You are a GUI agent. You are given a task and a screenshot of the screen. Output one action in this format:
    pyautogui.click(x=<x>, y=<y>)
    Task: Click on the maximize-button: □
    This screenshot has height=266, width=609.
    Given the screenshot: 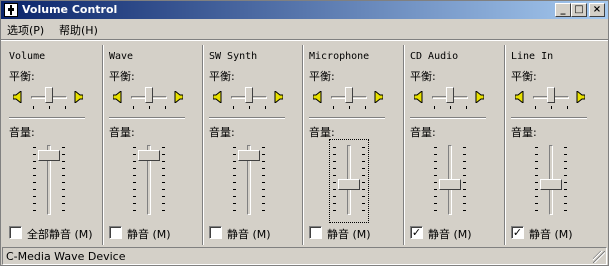 What is the action you would take?
    pyautogui.click(x=579, y=10)
    